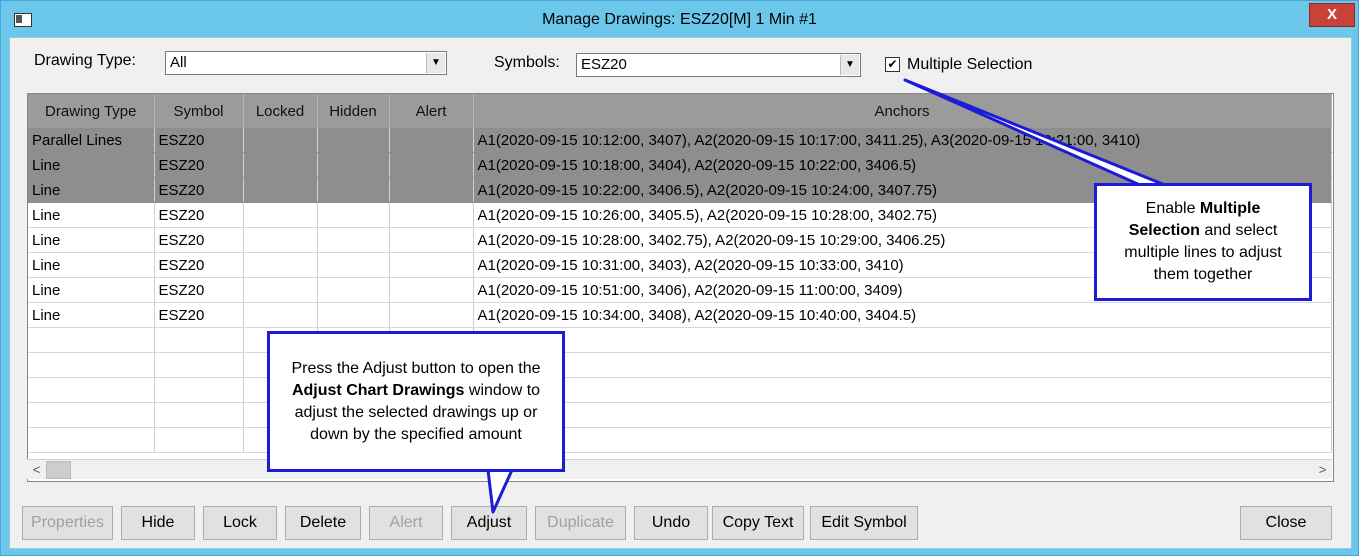  What do you see at coordinates (158, 523) in the screenshot?
I see `hide-button: Hide` at bounding box center [158, 523].